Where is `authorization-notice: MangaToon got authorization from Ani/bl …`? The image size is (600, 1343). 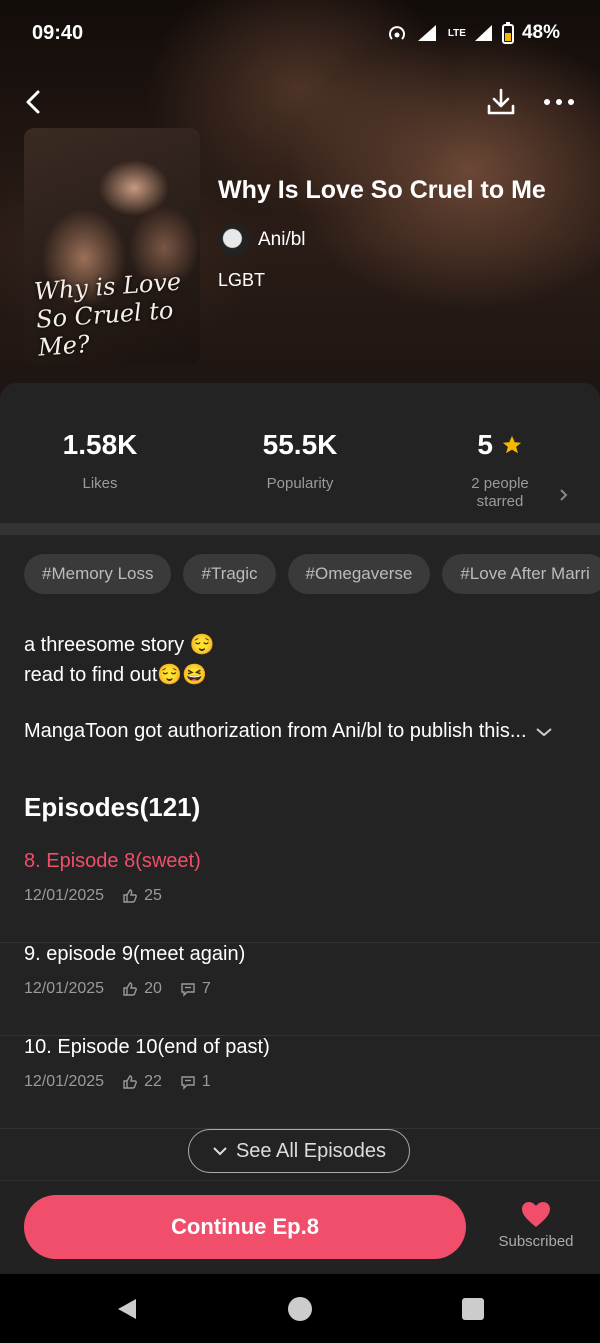 authorization-notice: MangaToon got authorization from Ani/bl … is located at coordinates (288, 731).